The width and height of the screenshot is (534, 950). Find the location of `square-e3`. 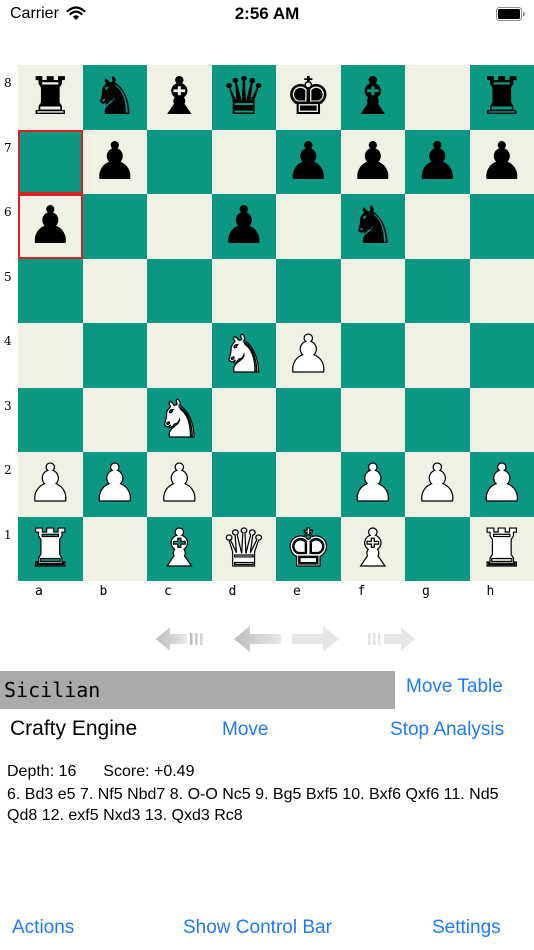

square-e3 is located at coordinates (308, 419).